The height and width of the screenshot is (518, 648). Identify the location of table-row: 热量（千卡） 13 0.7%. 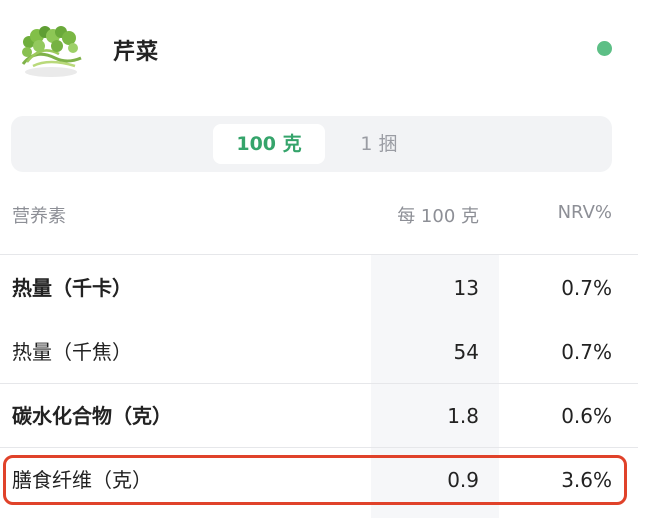
(319, 288).